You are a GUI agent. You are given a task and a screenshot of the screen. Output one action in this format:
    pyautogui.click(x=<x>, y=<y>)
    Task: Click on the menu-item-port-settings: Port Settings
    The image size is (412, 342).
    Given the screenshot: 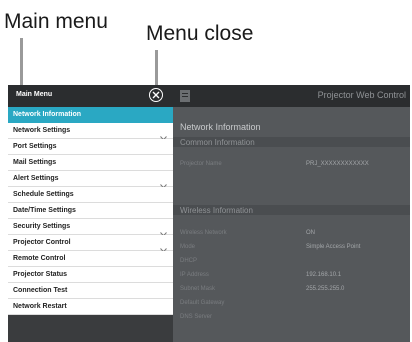 What is the action you would take?
    pyautogui.click(x=90, y=147)
    